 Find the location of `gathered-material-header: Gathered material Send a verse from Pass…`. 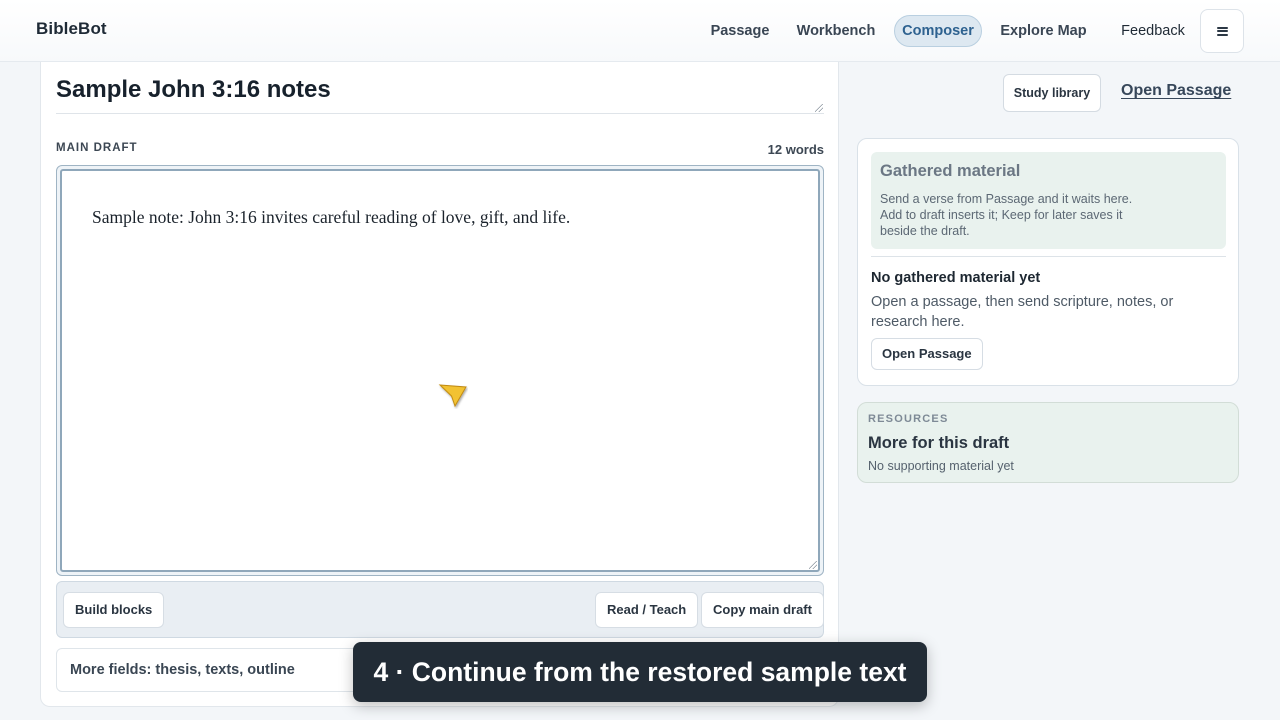

gathered-material-header: Gathered material Send a verse from Pass… is located at coordinates (1048, 200).